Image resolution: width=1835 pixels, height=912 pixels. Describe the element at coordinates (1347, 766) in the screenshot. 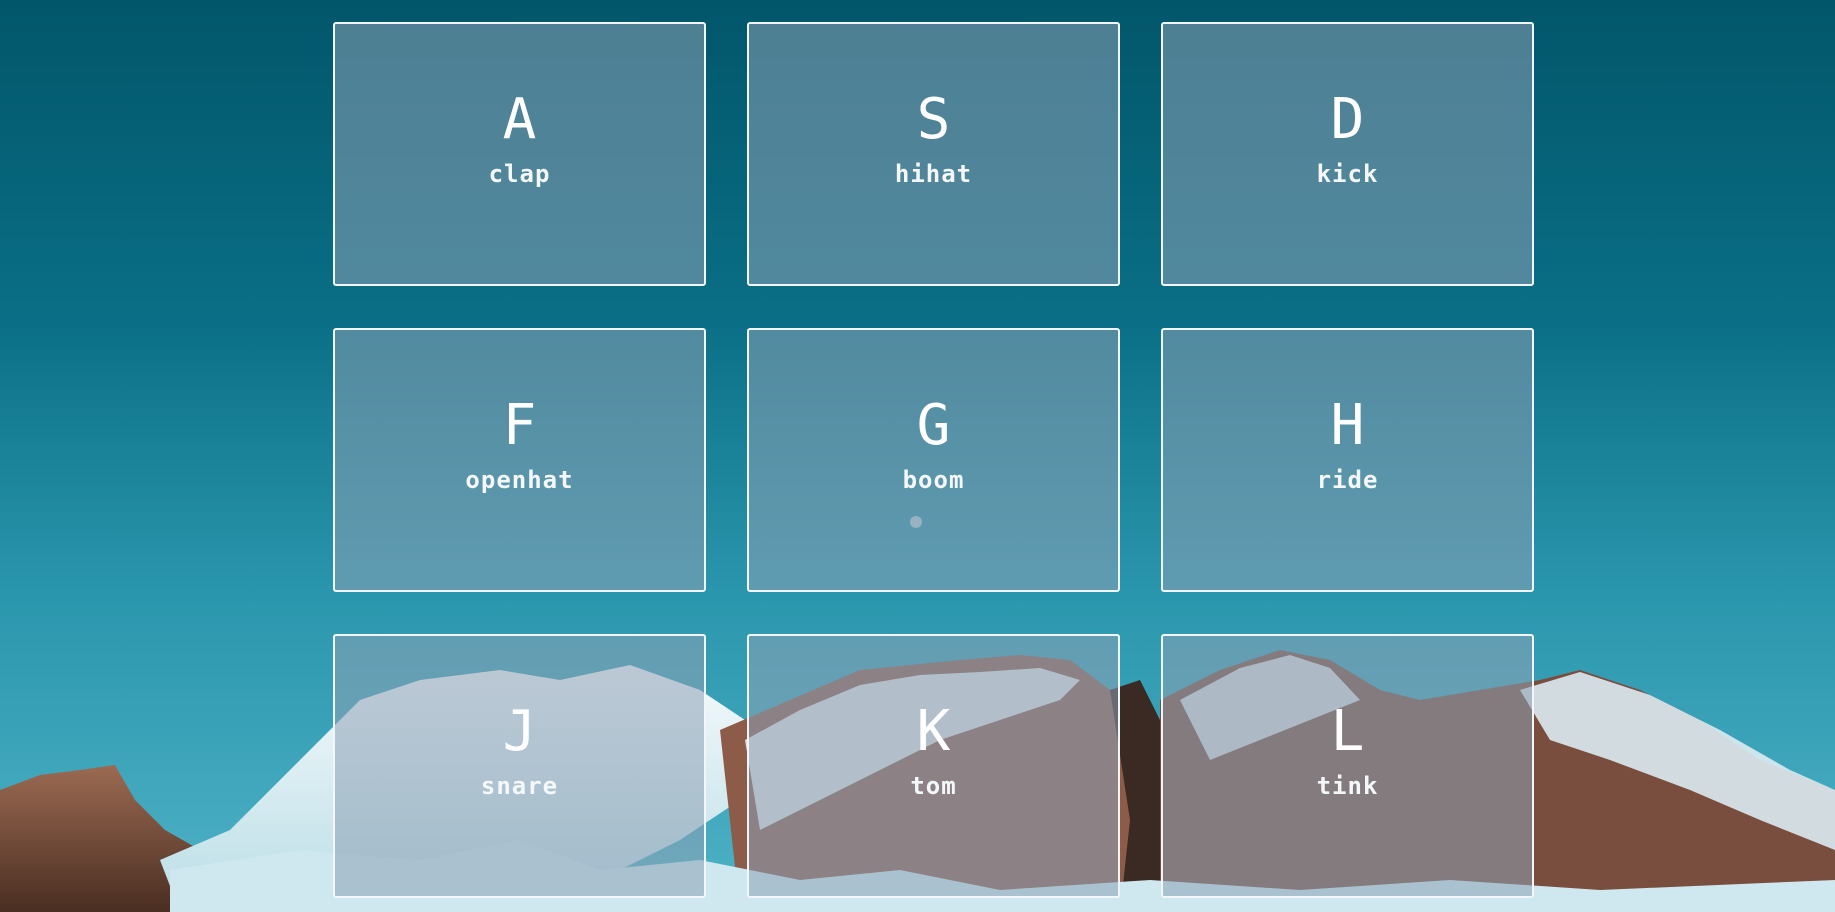

I see `pad-tink: L tink` at that location.